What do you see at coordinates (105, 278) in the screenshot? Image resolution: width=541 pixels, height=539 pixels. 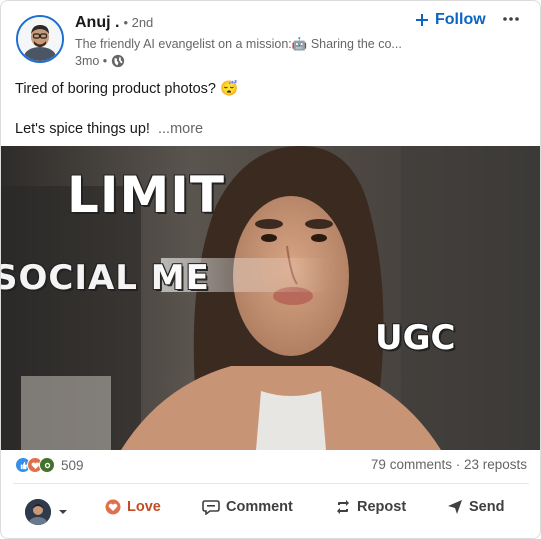 I see `overlay-text-social: SOCIAL ME` at bounding box center [105, 278].